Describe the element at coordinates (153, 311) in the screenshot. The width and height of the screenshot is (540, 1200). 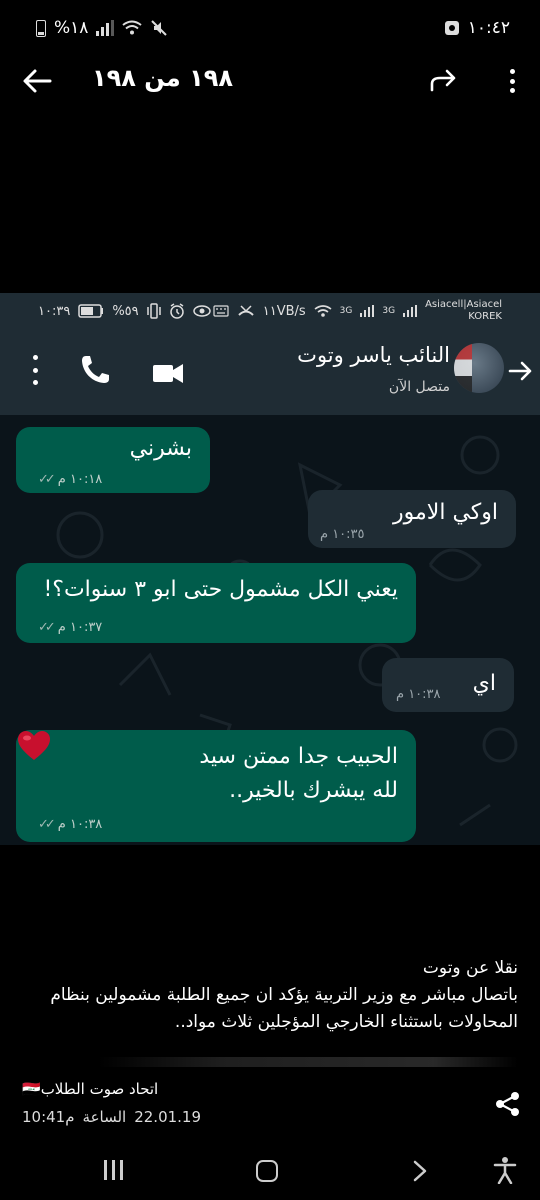
I see `vibrate-icon` at that location.